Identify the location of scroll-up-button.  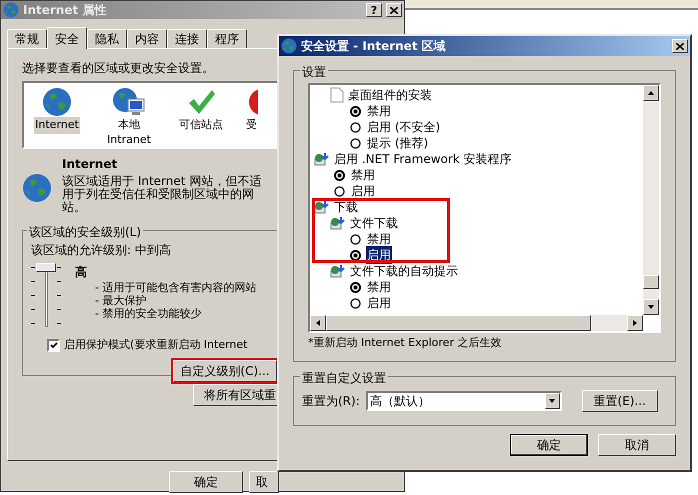
(651, 93).